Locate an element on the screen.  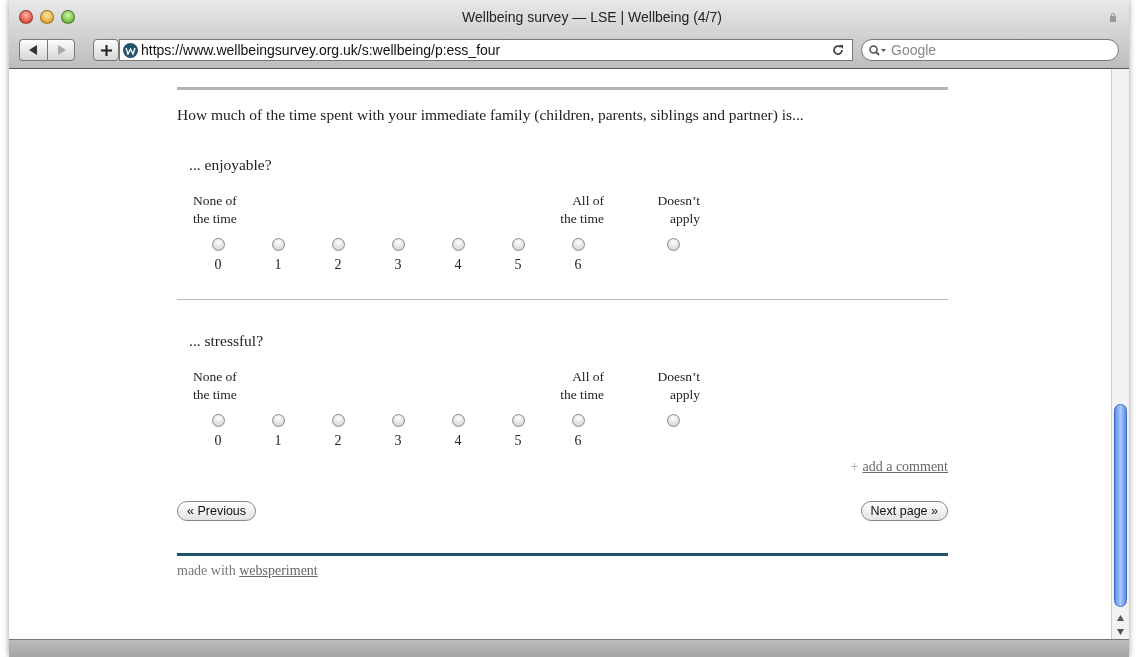
scrollbar is located at coordinates (1120, 354).